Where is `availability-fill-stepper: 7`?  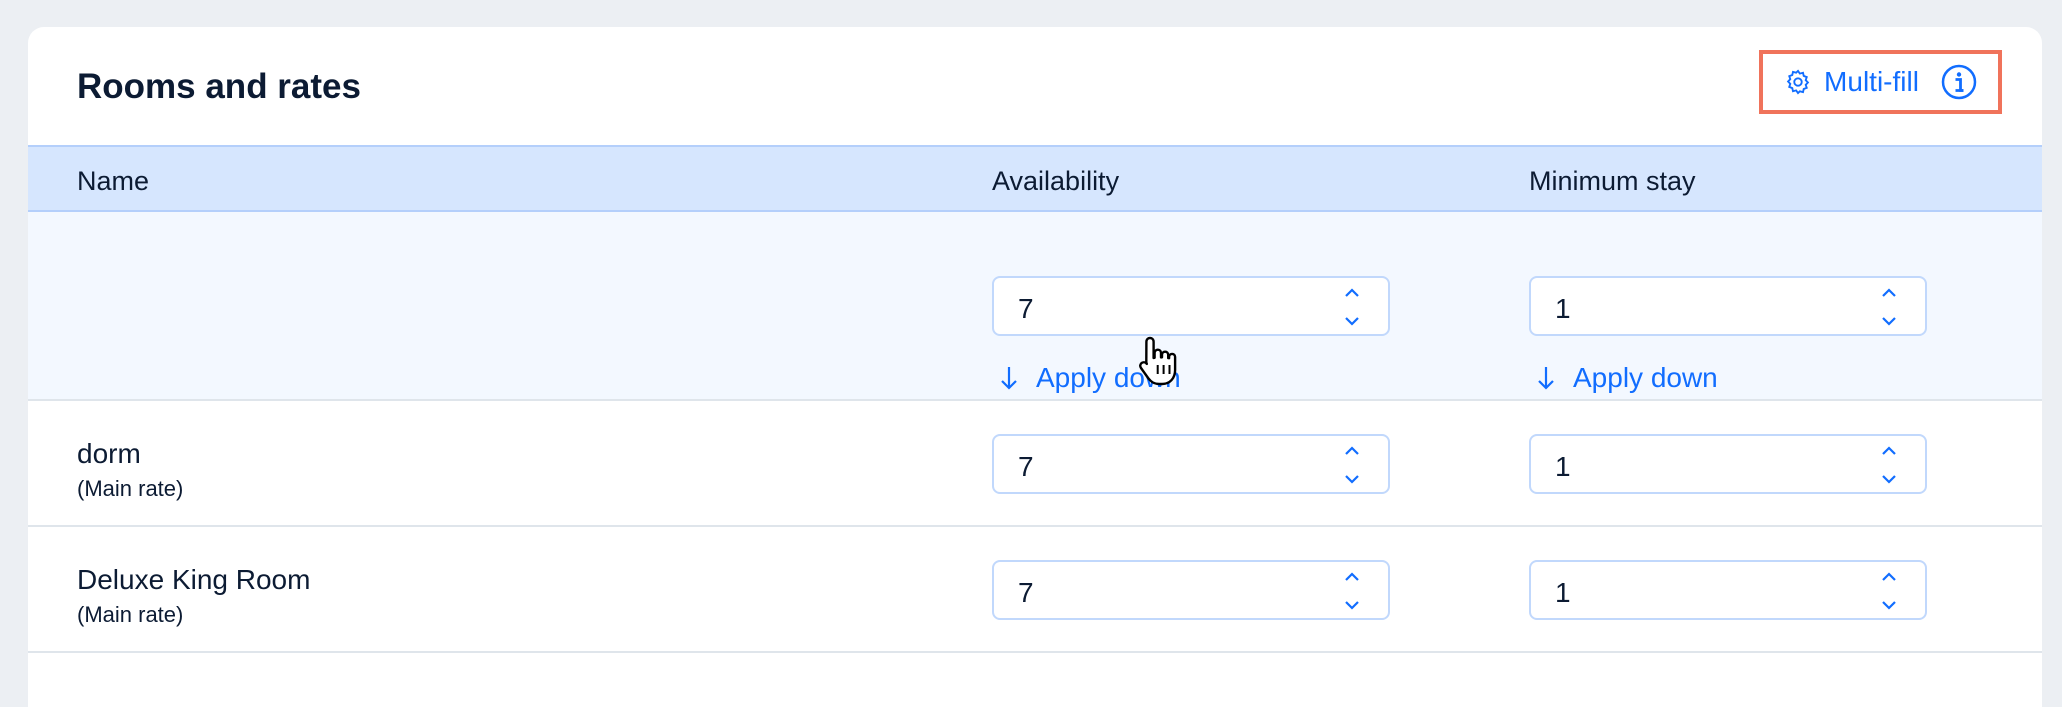
availability-fill-stepper: 7 is located at coordinates (1191, 306).